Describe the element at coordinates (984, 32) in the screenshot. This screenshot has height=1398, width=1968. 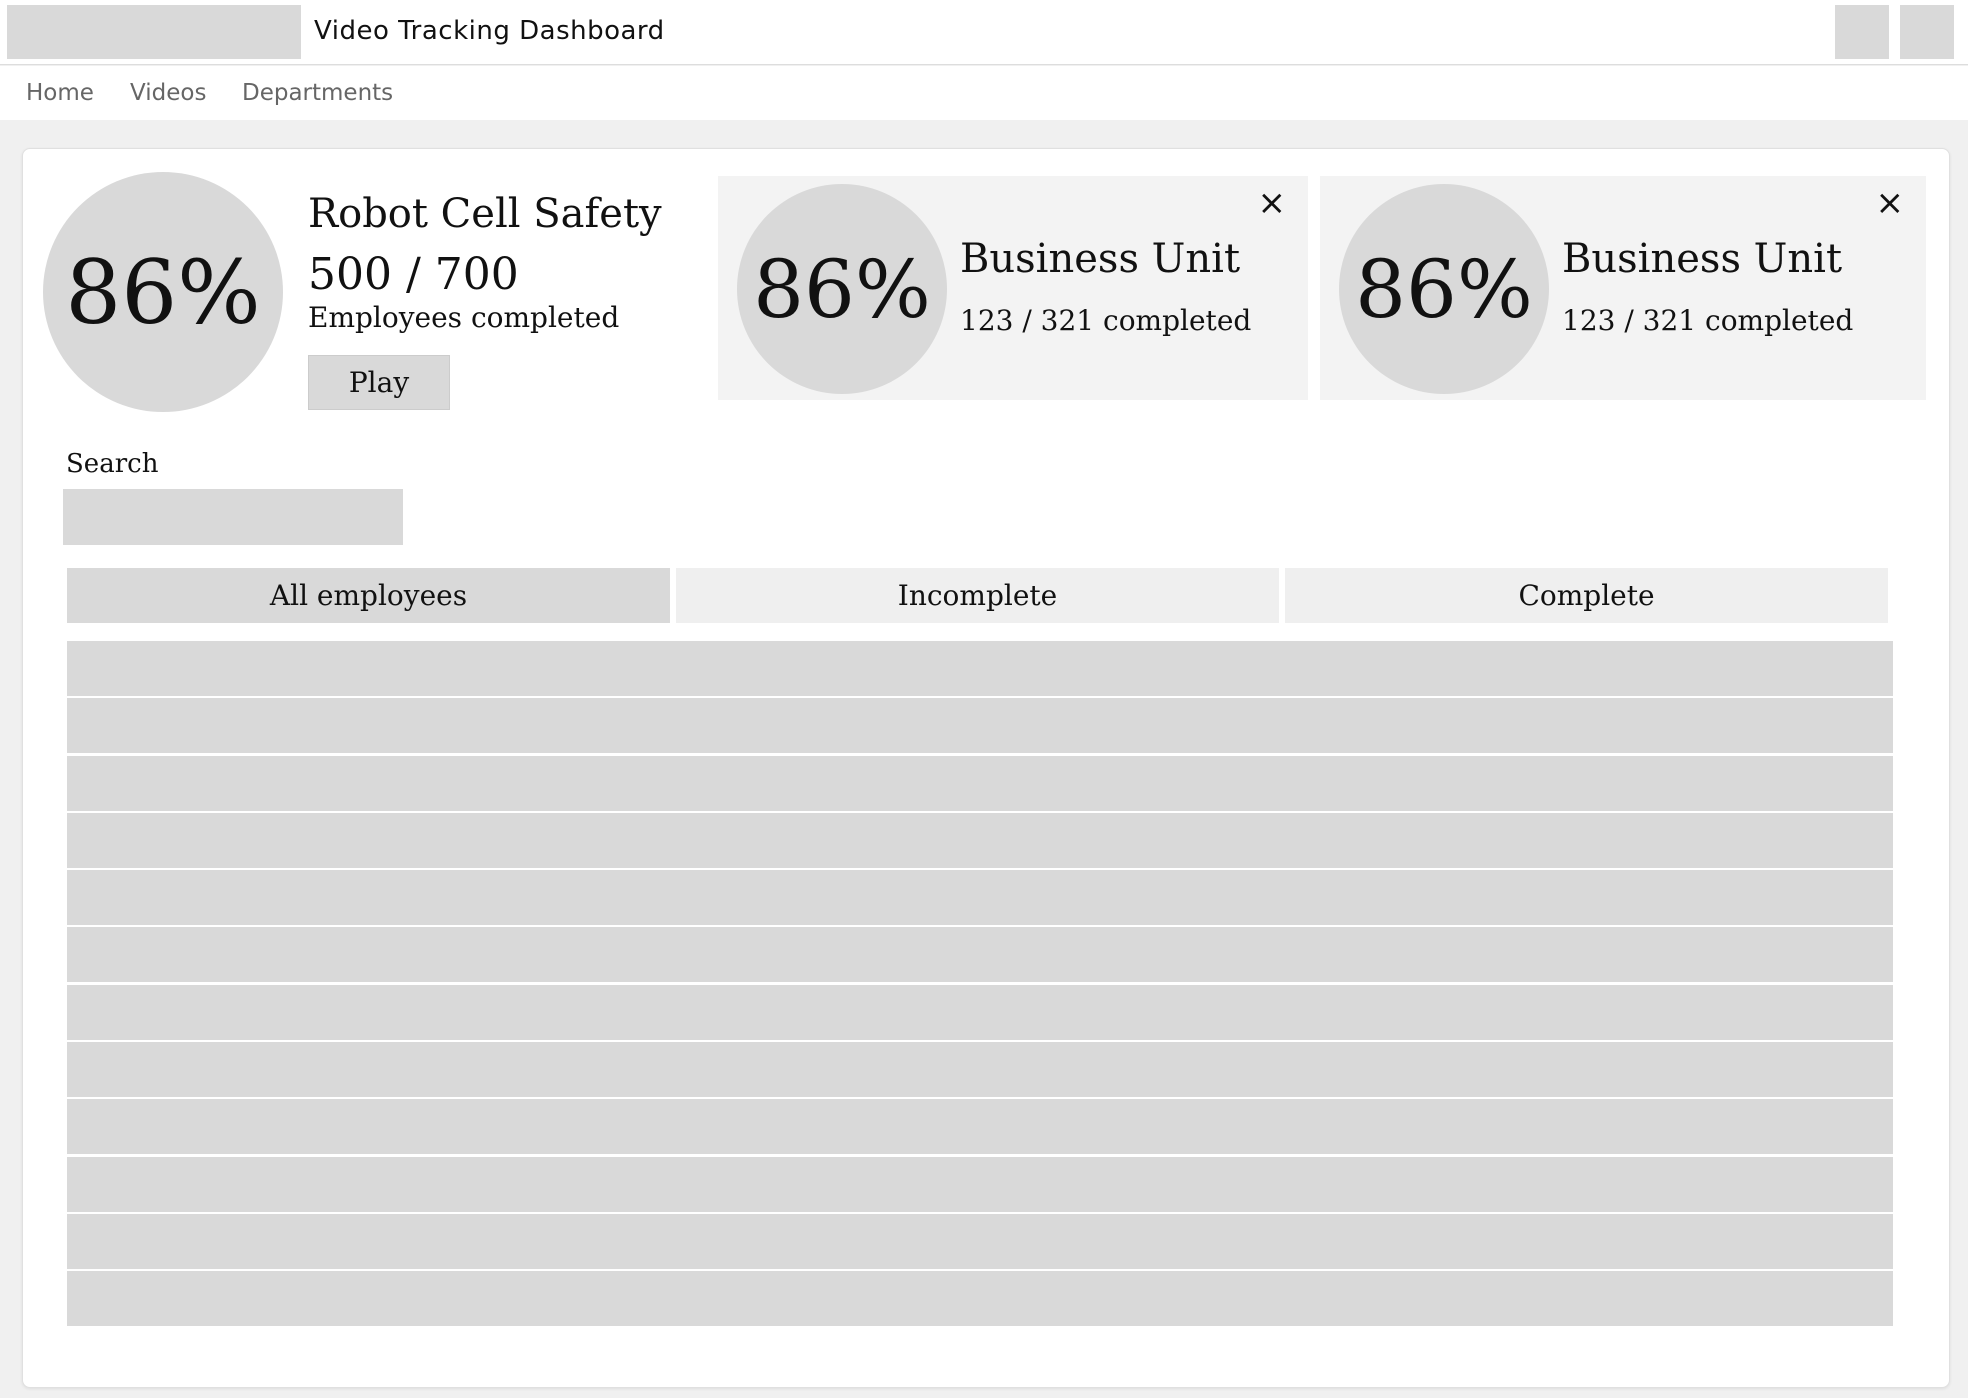
I see `top-bar: Video Tracking Dashboard` at that location.